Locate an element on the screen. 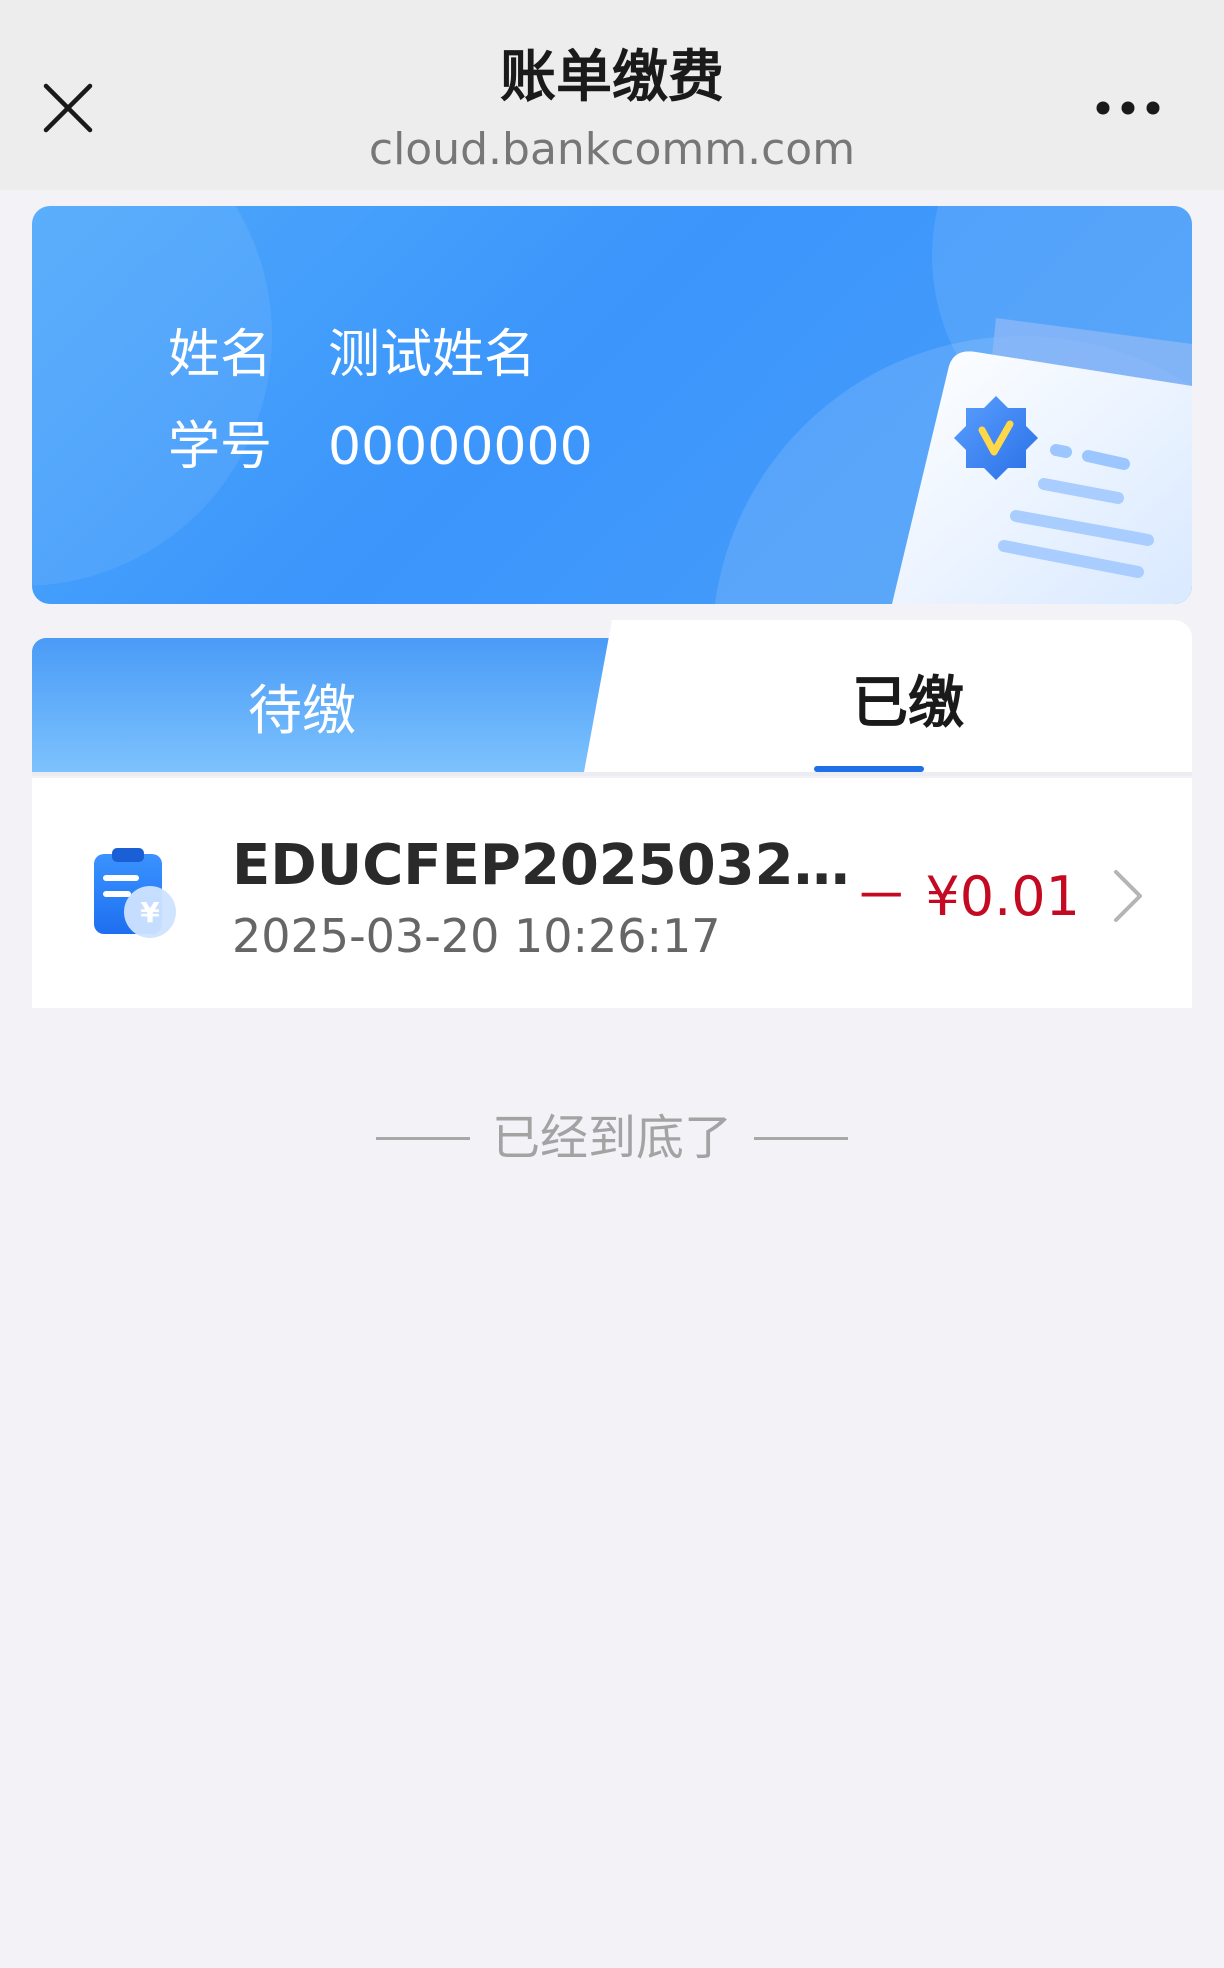 The width and height of the screenshot is (1224, 1968). page-title: 账单缴费 is located at coordinates (612, 77).